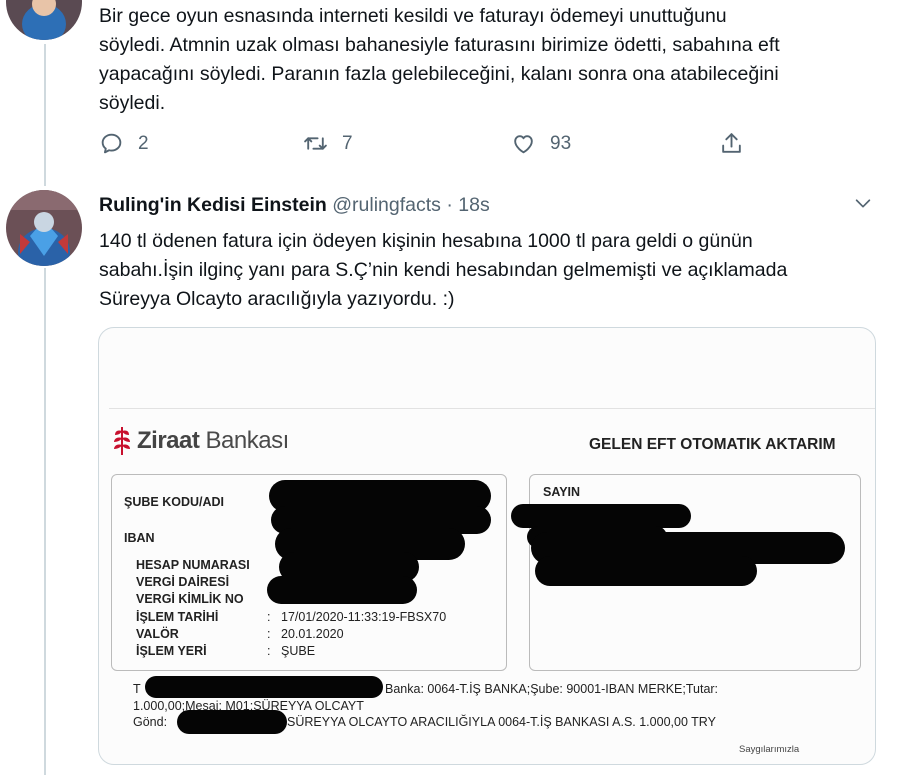  I want to click on retweet-button: 7, so click(328, 143).